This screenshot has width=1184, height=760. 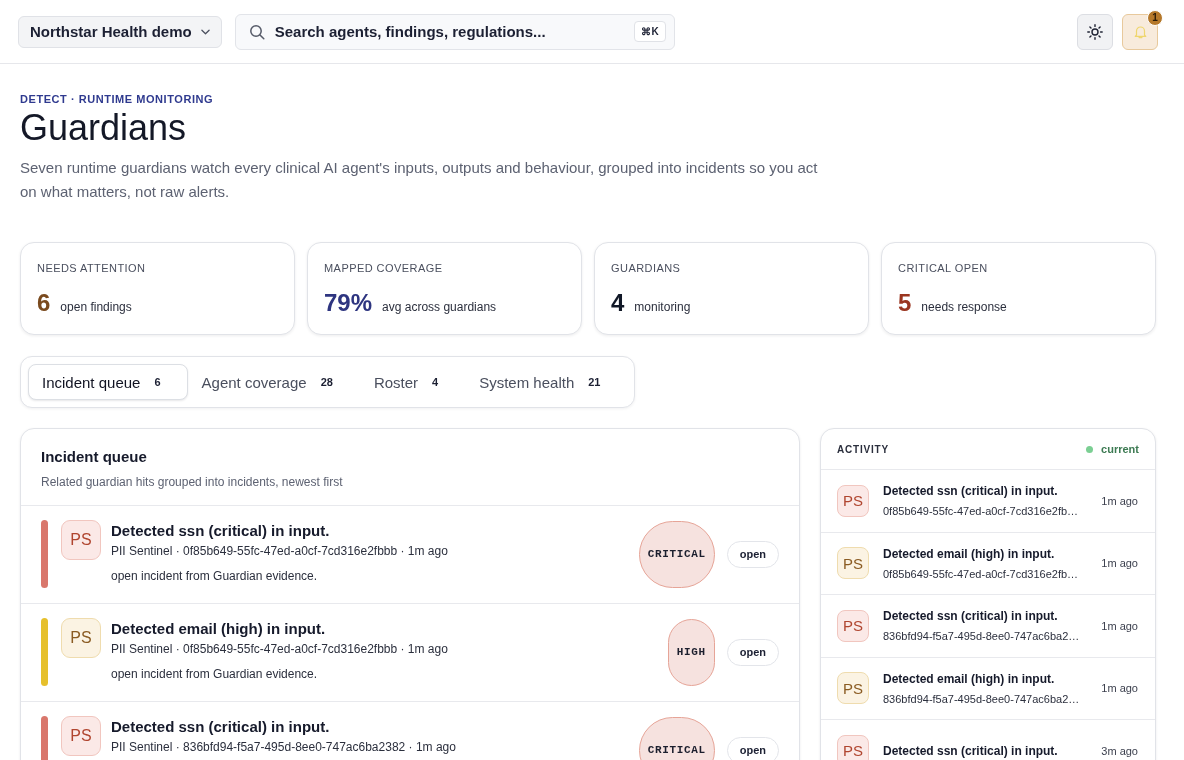 I want to click on tab-count: 6, so click(x=157, y=382).